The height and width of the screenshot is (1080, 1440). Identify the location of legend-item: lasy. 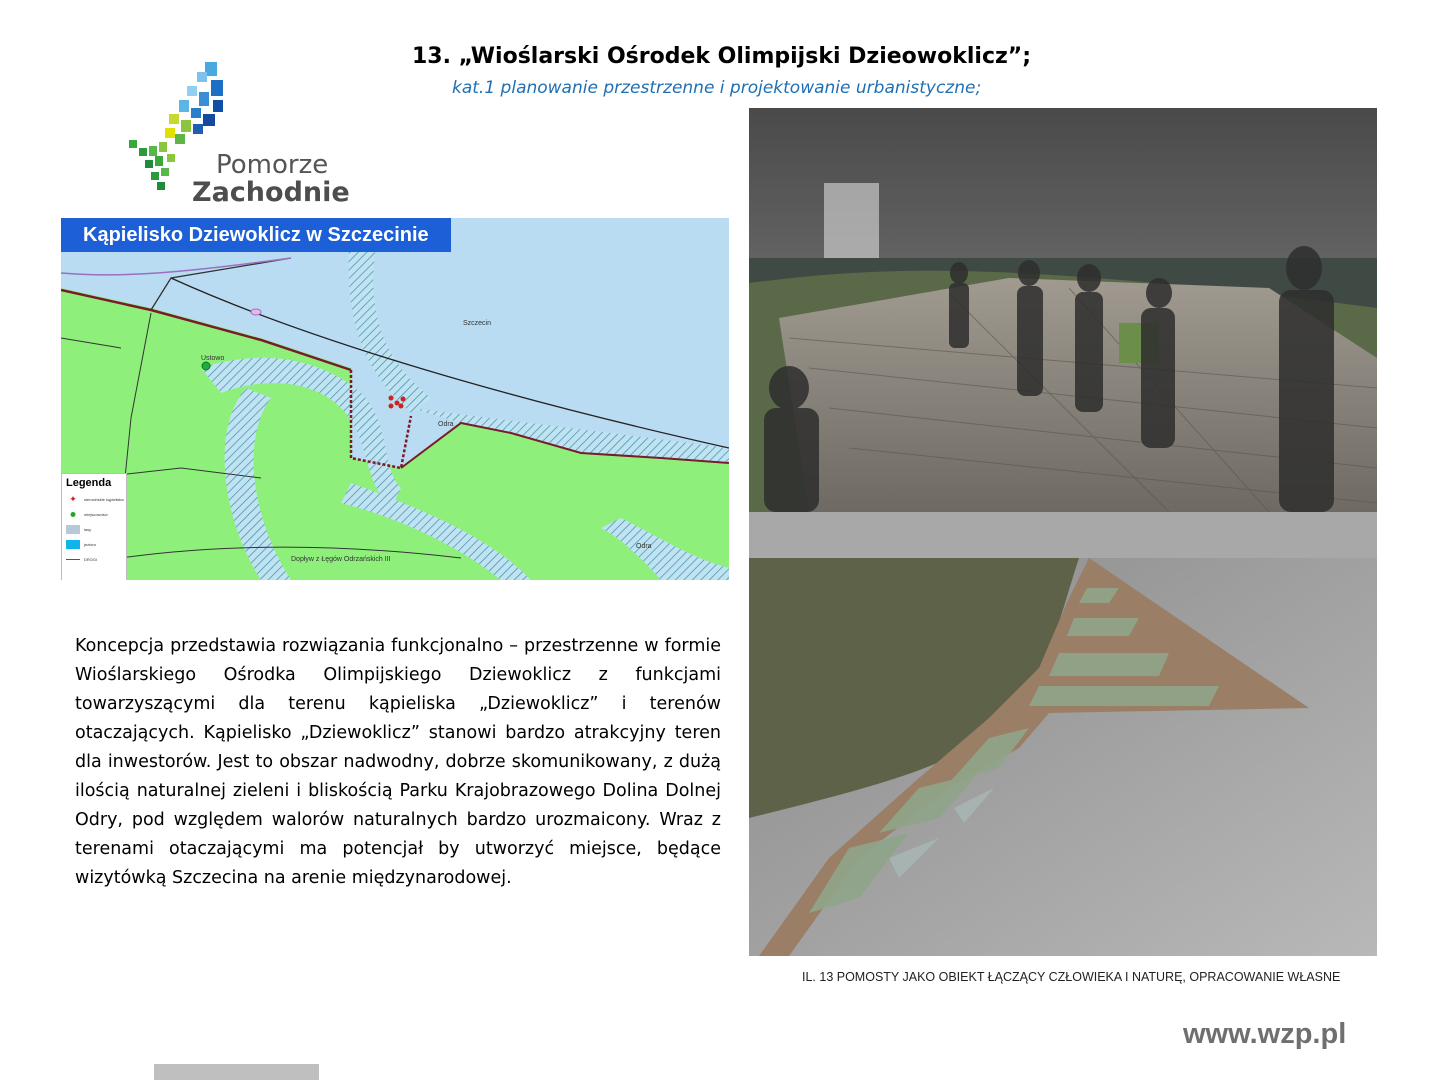
(94, 529).